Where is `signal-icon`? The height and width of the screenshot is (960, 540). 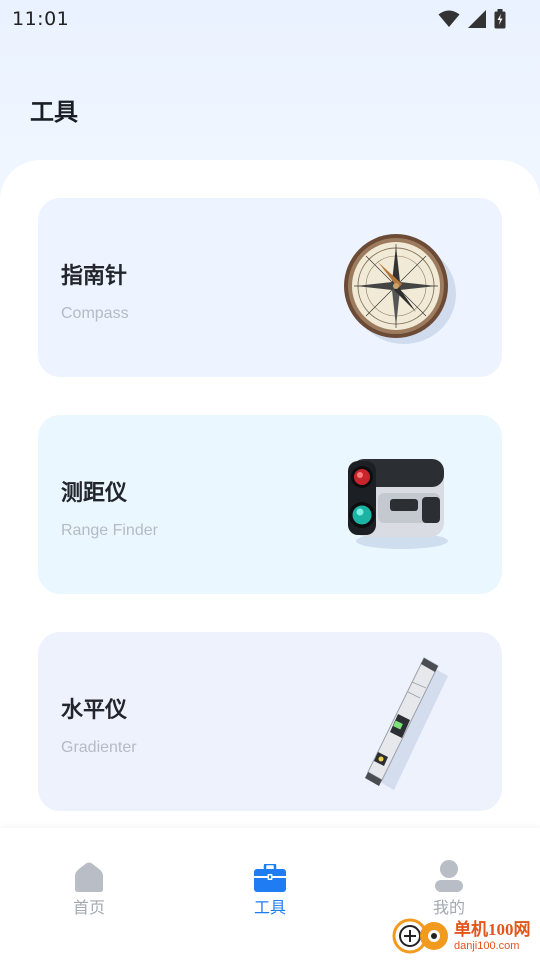
signal-icon is located at coordinates (477, 19).